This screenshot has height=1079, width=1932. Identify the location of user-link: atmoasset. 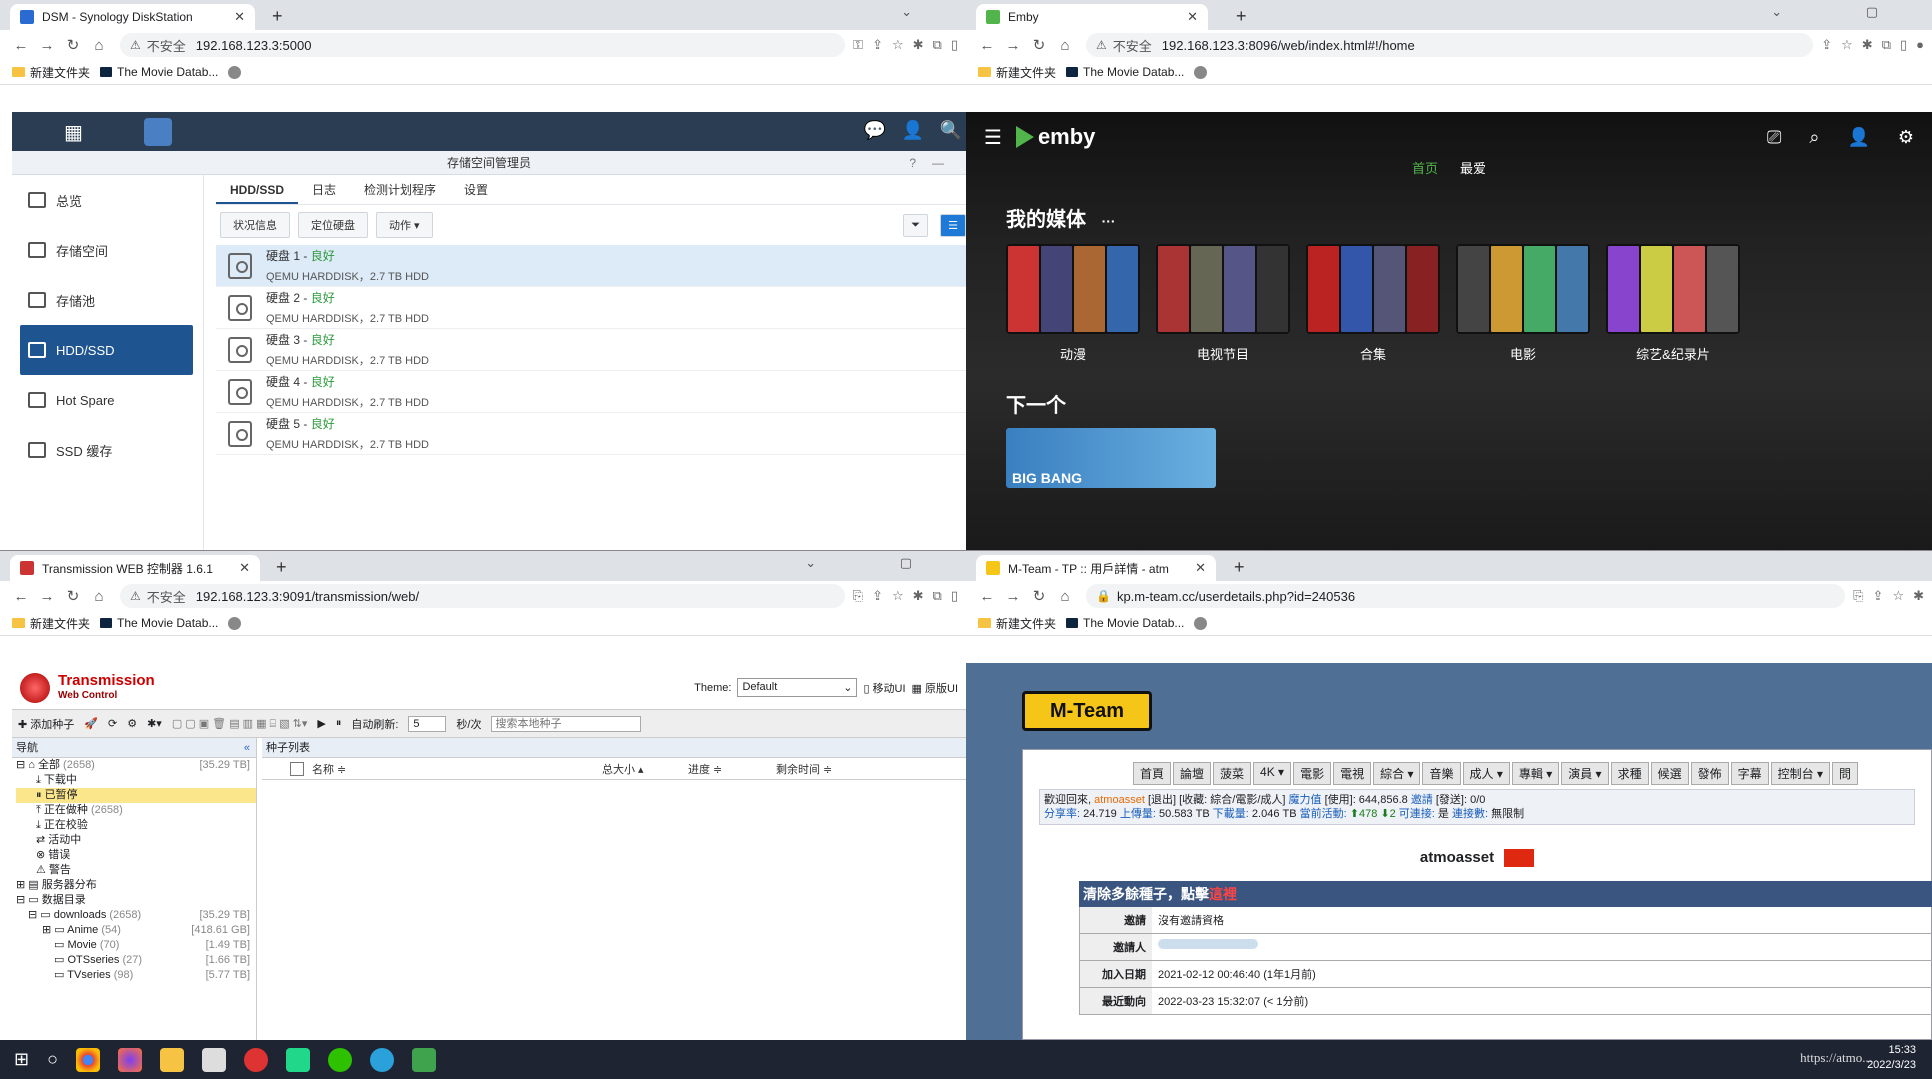
(1119, 800).